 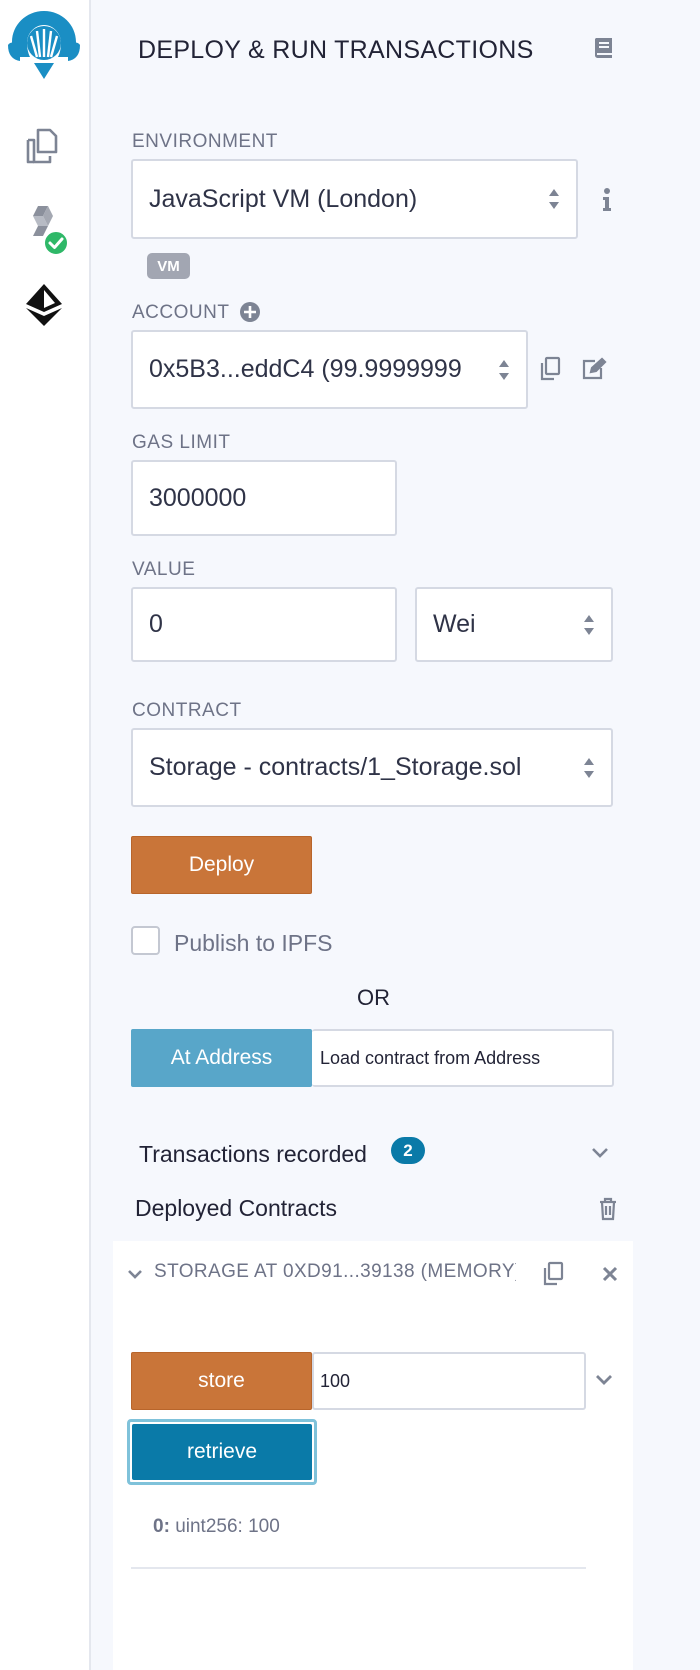 What do you see at coordinates (168, 266) in the screenshot?
I see `vm-badge: VM` at bounding box center [168, 266].